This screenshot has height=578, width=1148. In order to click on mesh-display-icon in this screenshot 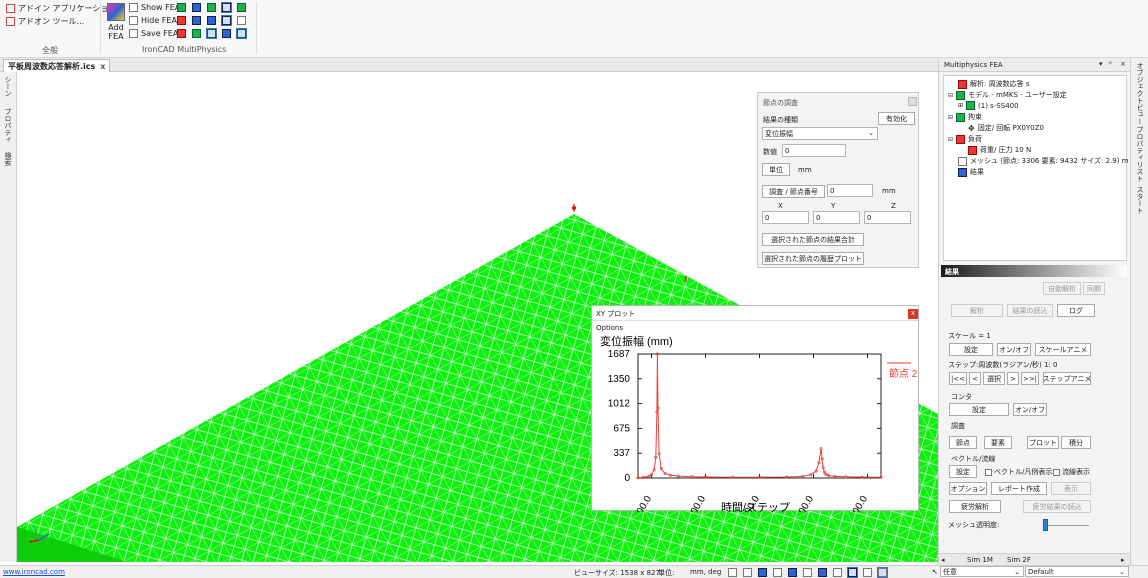, I will do `click(241, 33)`.